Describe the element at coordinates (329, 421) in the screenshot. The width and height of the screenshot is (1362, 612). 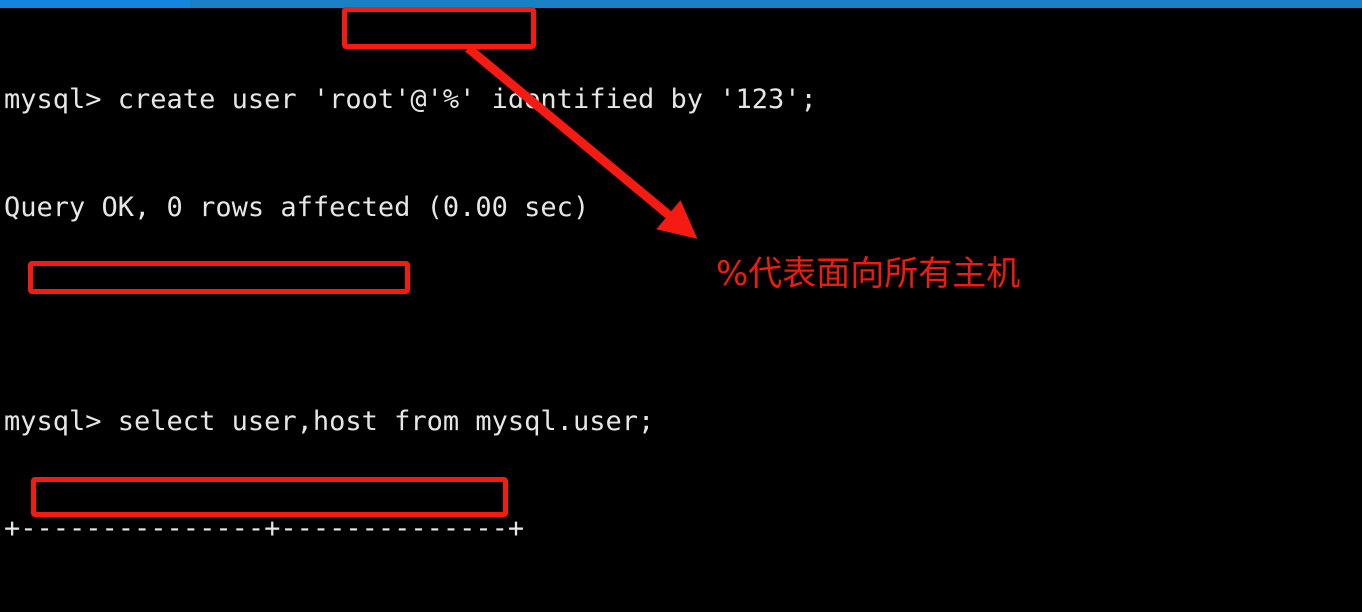
I see `terminal-line: mysql> select user,host from mysql.user;` at that location.